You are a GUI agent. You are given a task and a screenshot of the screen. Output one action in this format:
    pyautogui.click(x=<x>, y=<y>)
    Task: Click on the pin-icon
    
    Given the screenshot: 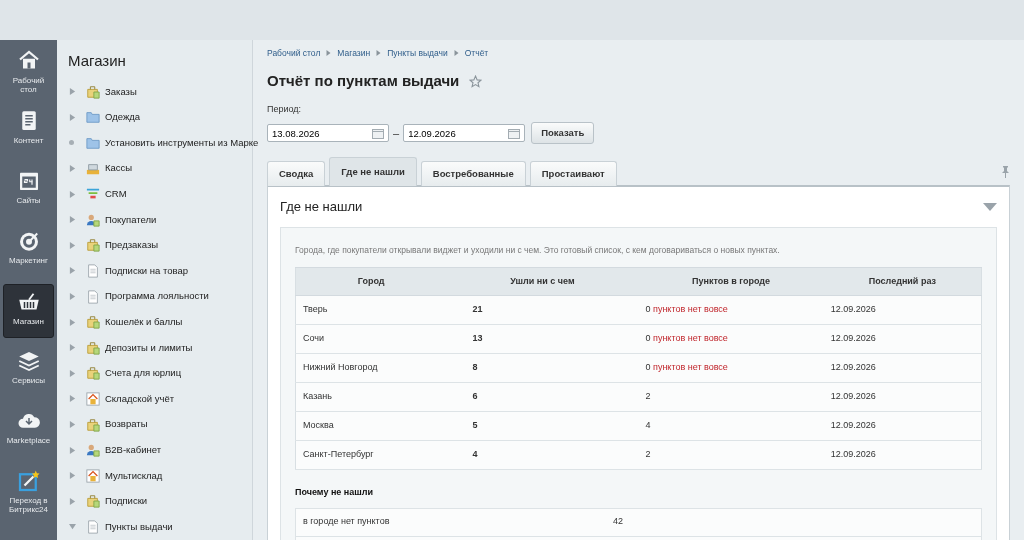 What is the action you would take?
    pyautogui.click(x=1005, y=172)
    